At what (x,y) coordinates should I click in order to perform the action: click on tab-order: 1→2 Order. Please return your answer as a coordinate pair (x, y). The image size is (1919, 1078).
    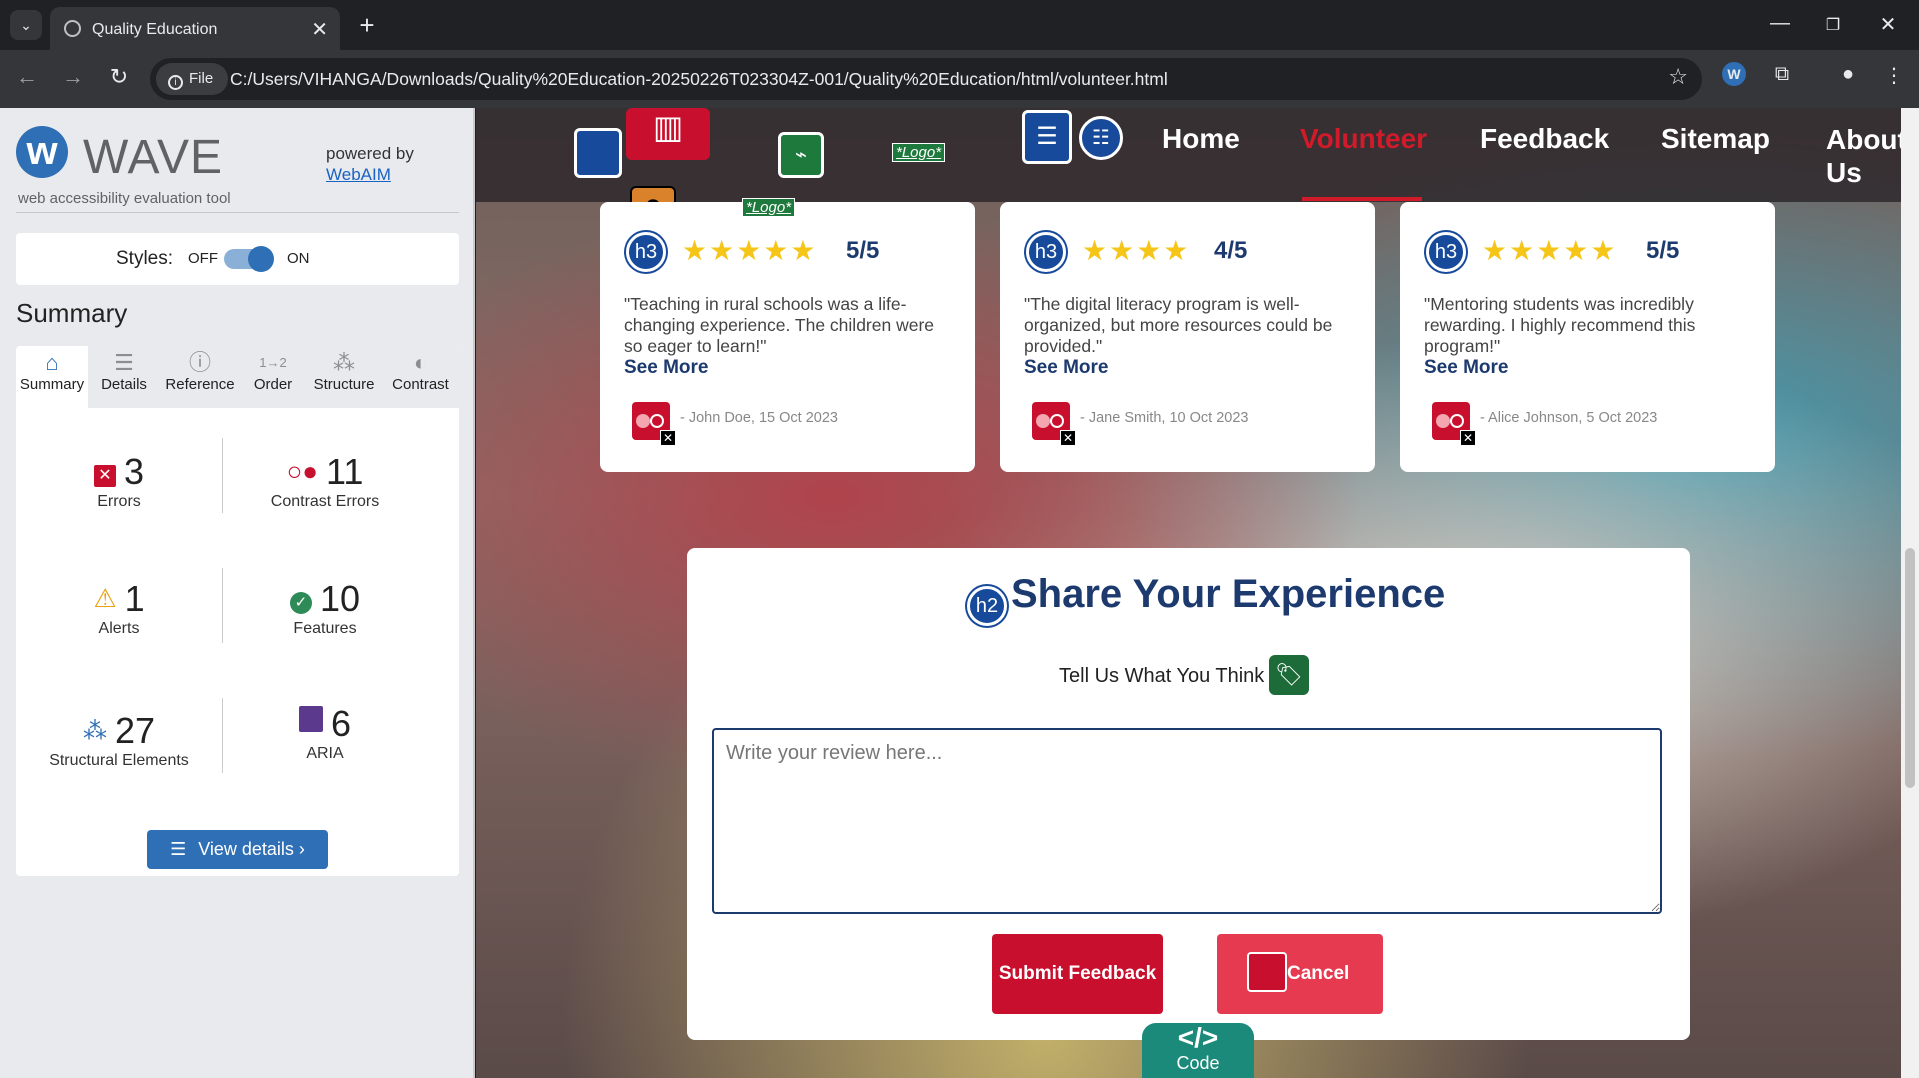
    Looking at the image, I should click on (273, 377).